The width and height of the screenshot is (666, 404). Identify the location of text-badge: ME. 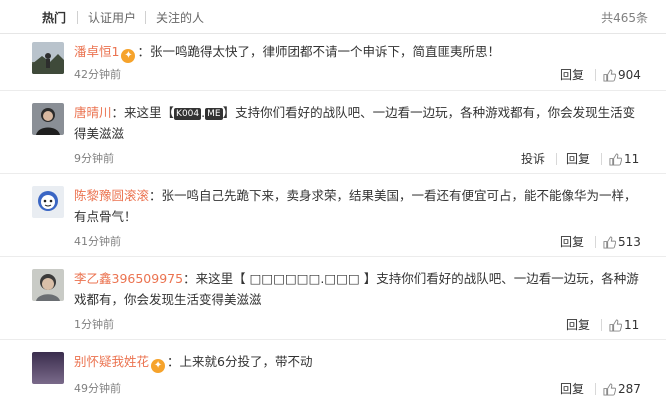
(214, 114).